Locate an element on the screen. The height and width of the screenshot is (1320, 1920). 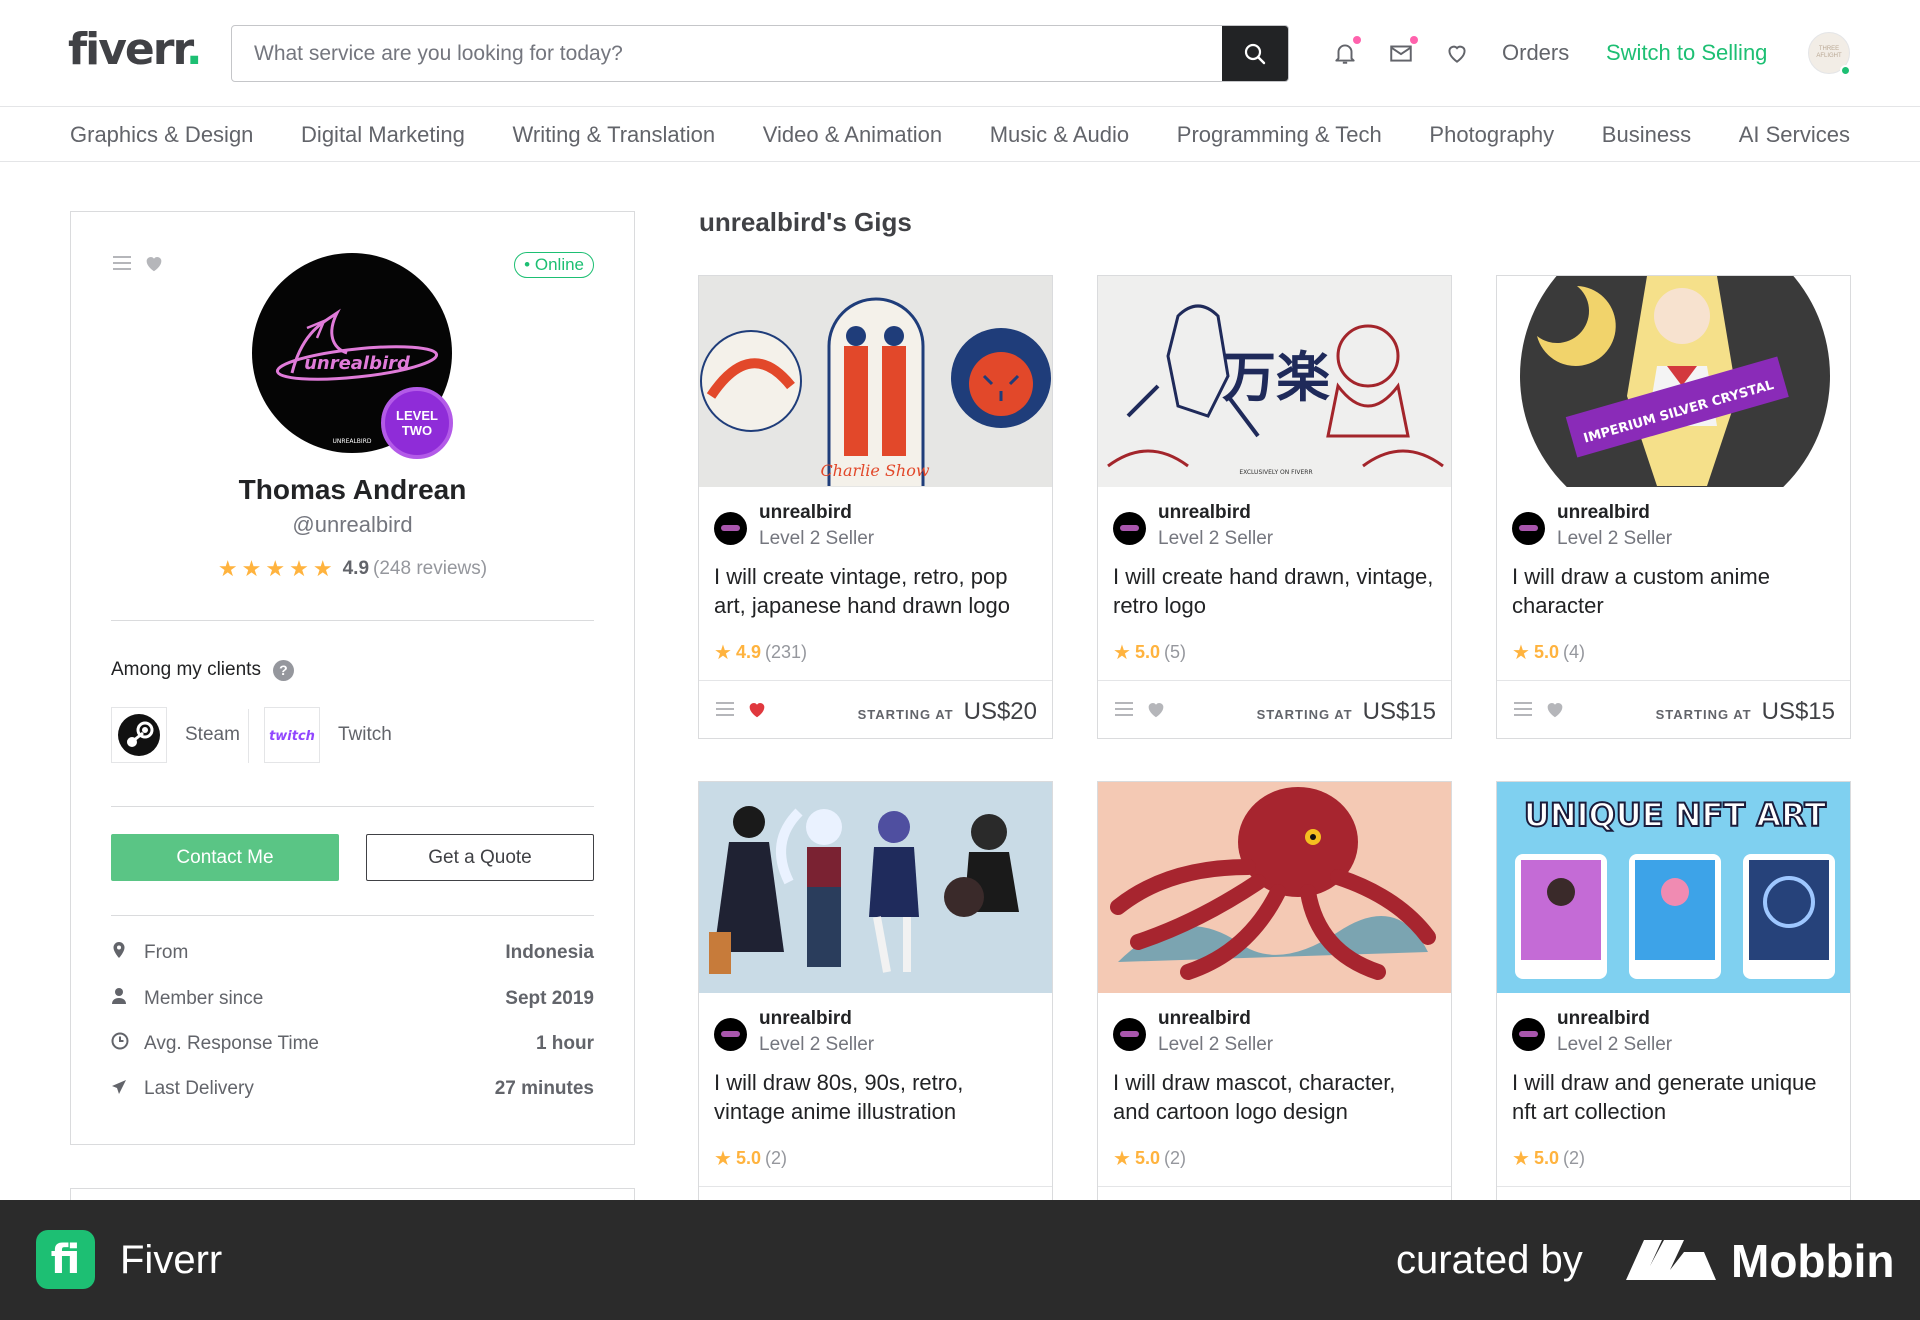
message-dot is located at coordinates (1414, 40).